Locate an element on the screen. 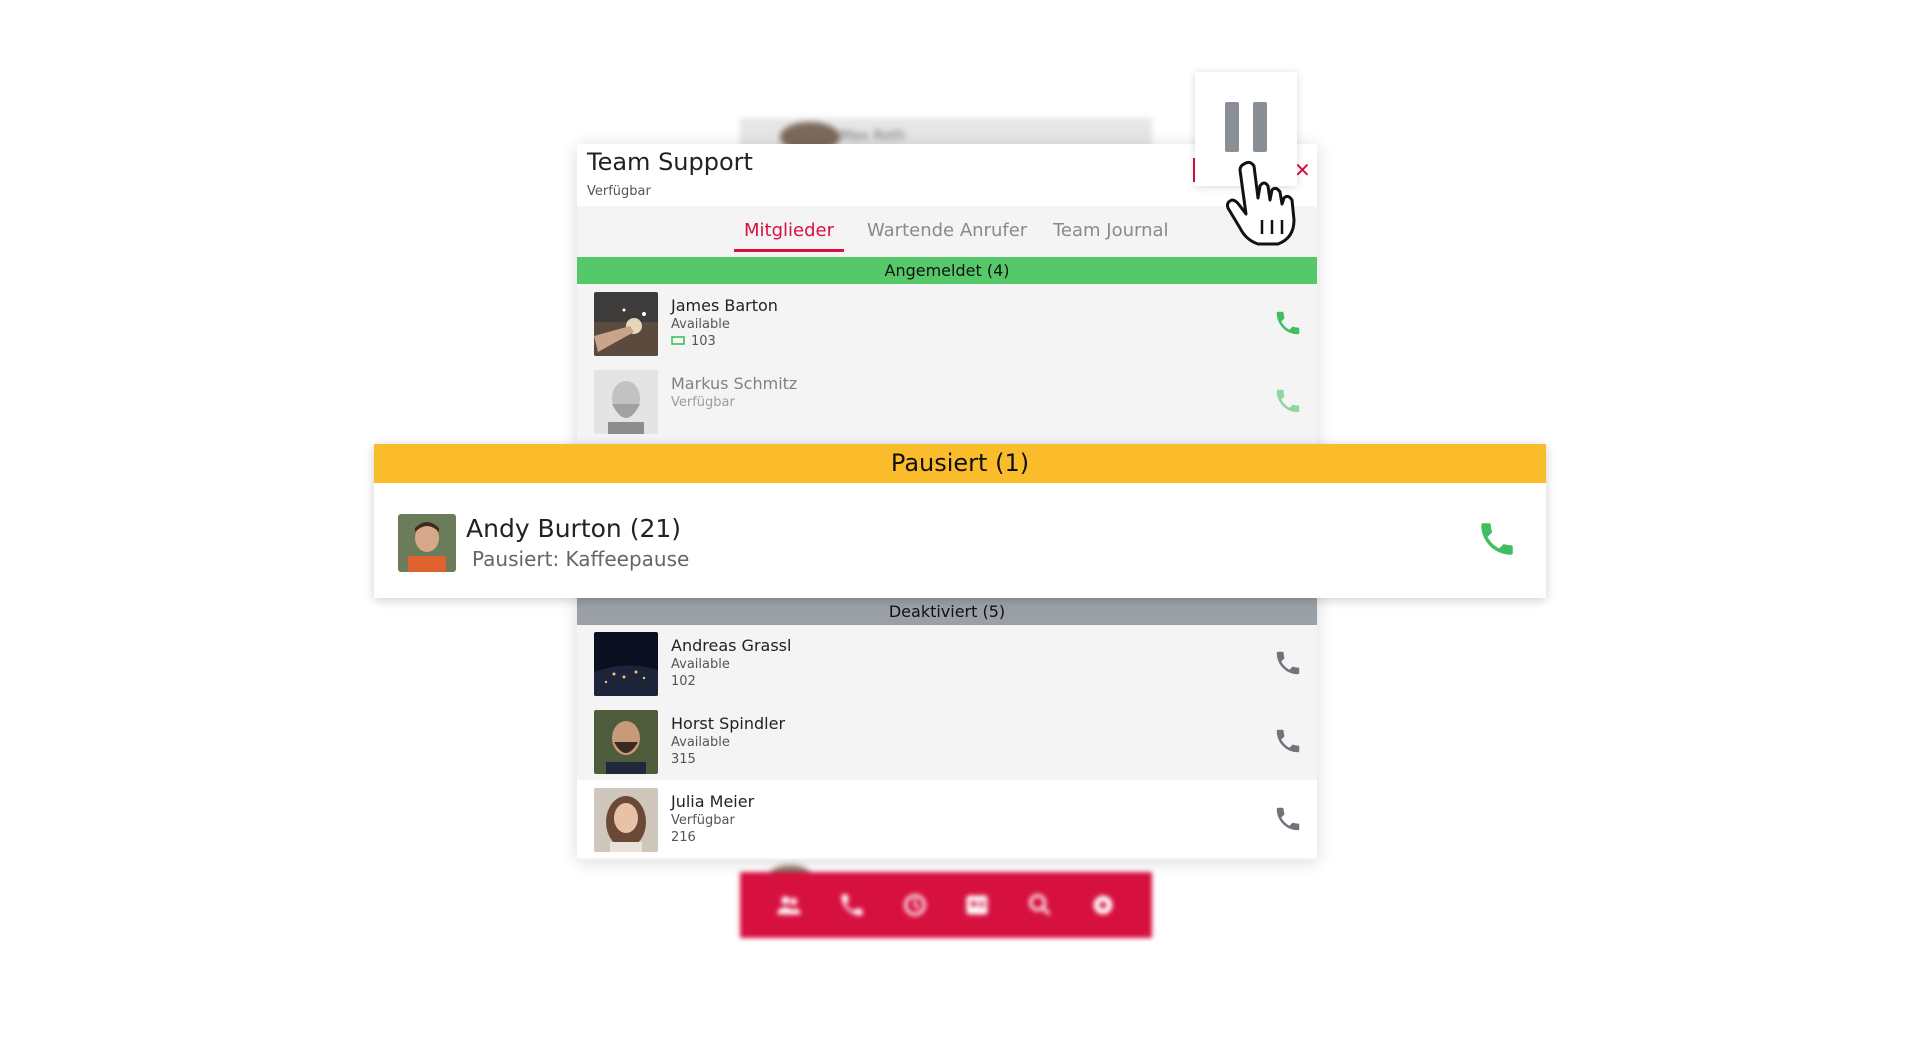 This screenshot has width=1920, height=1040. phone-icon is located at coordinates (852, 905).